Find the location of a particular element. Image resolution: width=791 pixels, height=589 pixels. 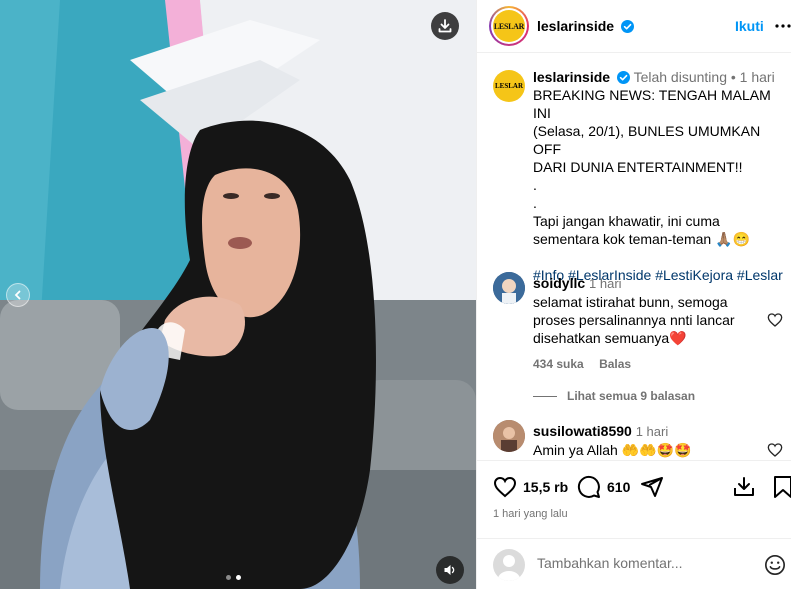

download-icon is located at coordinates (445, 26).